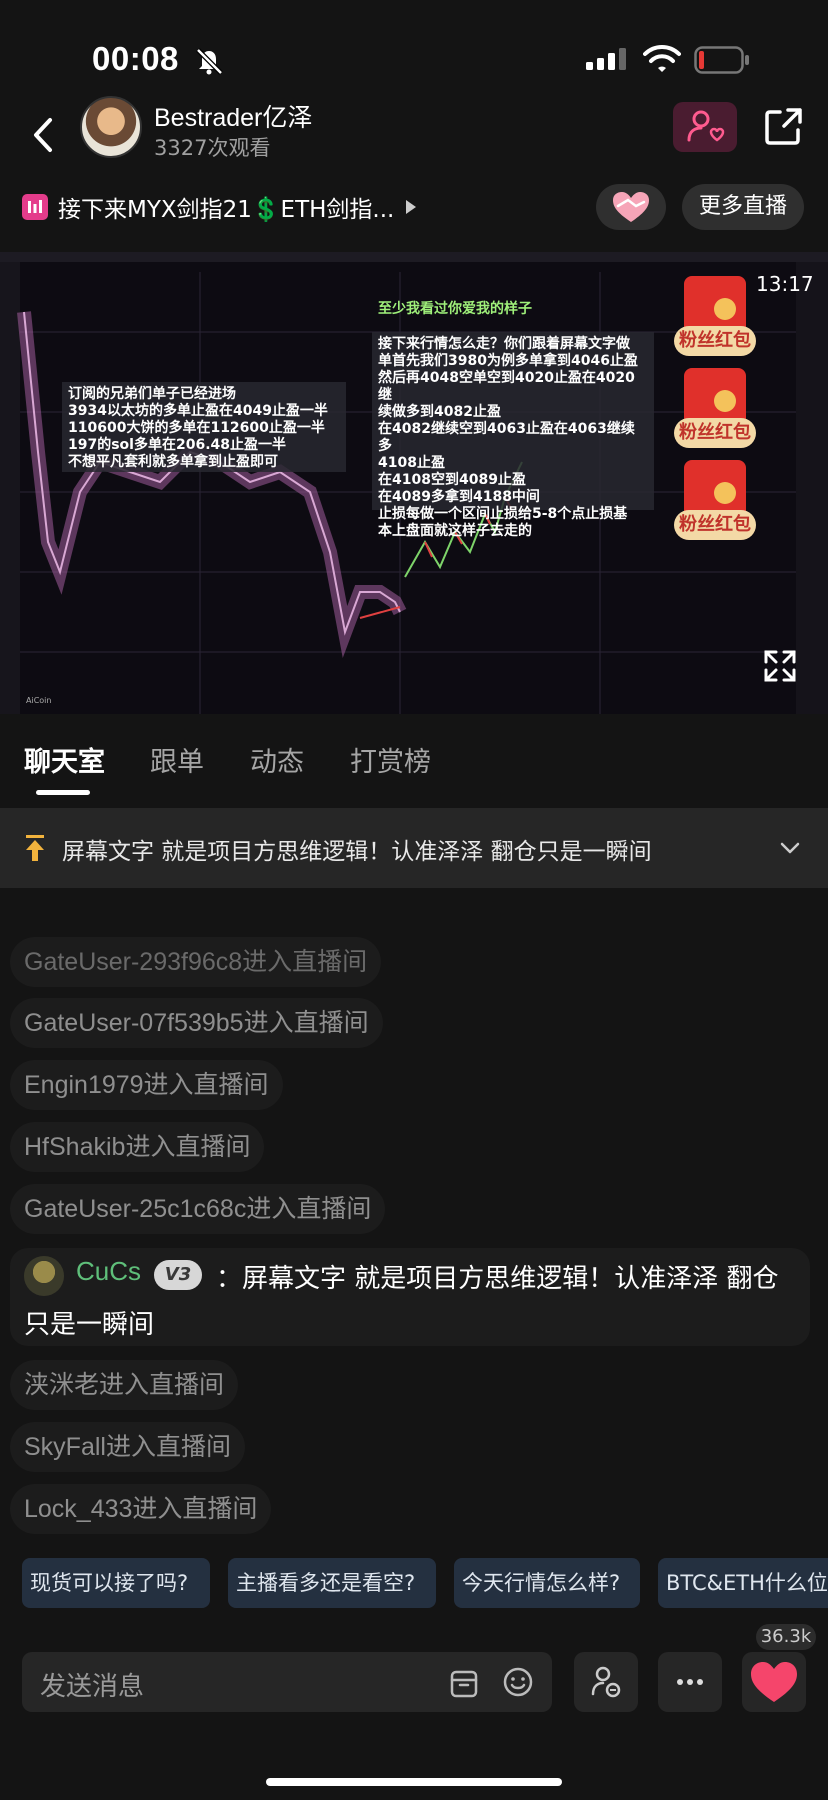  I want to click on red-packet-3: 粉丝红包, so click(715, 505).